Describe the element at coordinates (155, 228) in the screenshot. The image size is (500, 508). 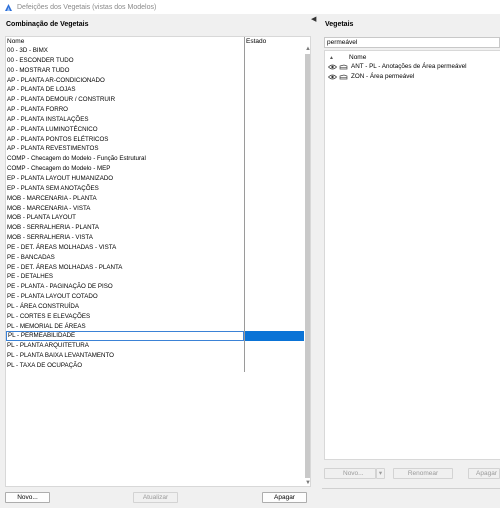
I see `combination-row: MOB - SERRALHERIA - PLANTA` at that location.